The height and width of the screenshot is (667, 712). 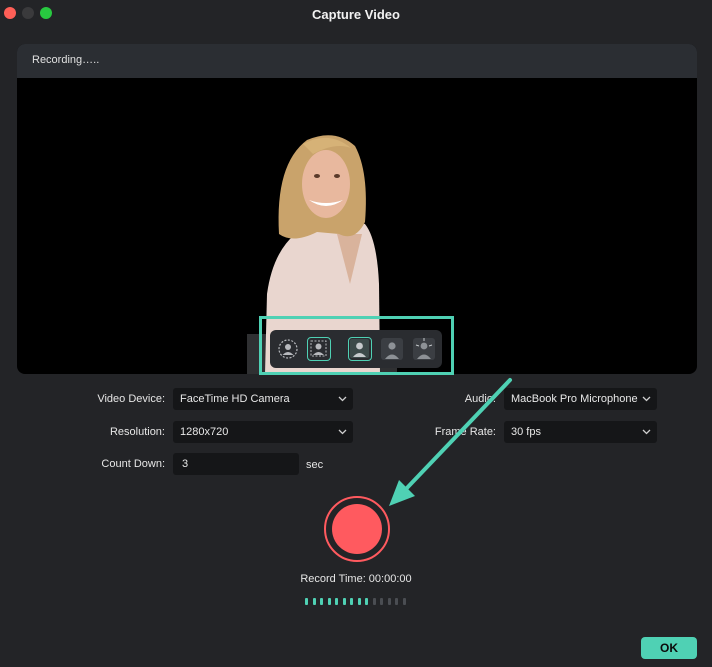 I want to click on frame-rate-value: 30 fps, so click(x=526, y=432).